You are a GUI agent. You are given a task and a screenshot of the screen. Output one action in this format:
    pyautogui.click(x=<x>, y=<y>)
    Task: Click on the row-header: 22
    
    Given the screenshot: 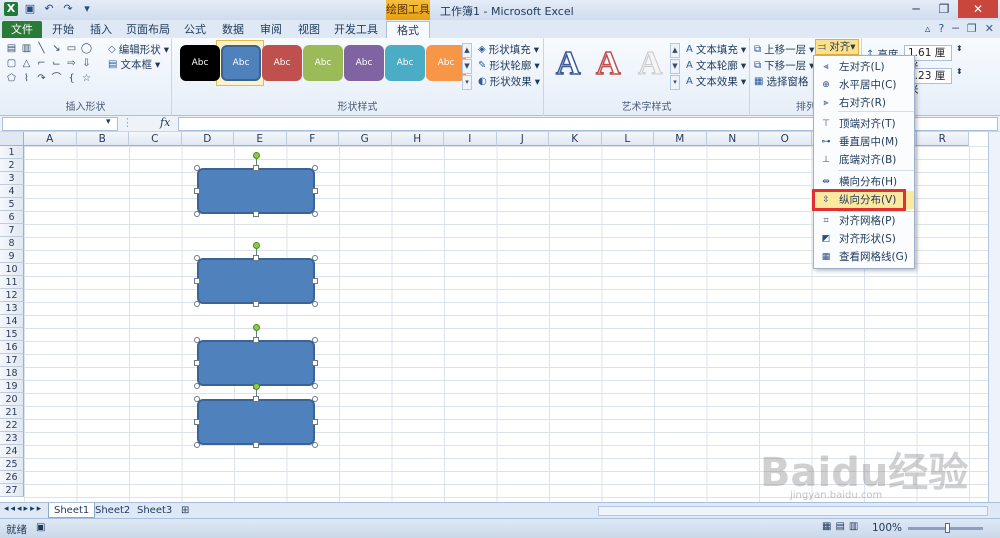 What is the action you would take?
    pyautogui.click(x=12, y=425)
    